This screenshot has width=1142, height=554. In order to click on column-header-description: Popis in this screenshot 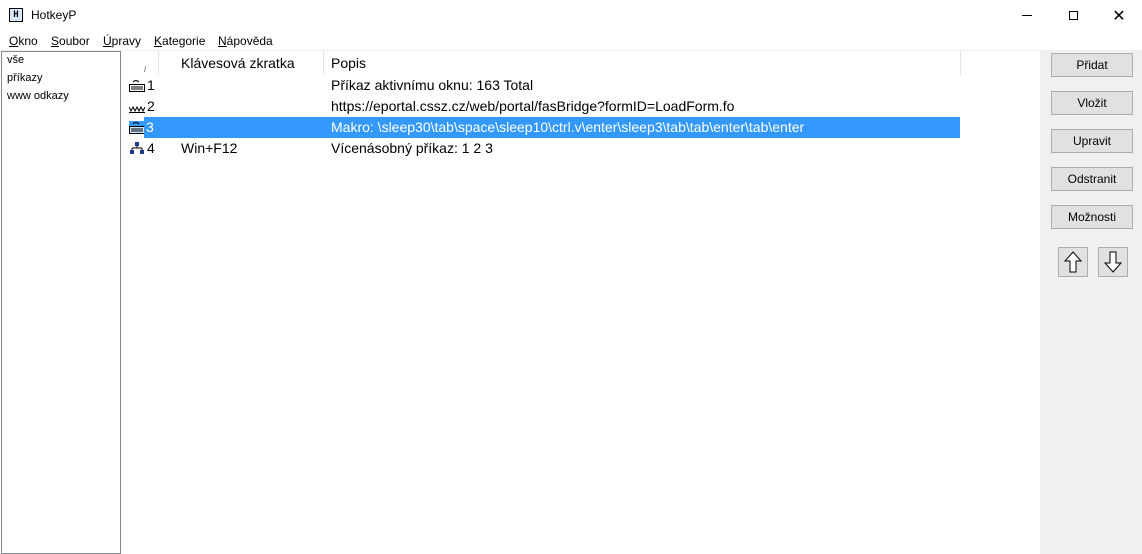, I will do `click(348, 63)`.